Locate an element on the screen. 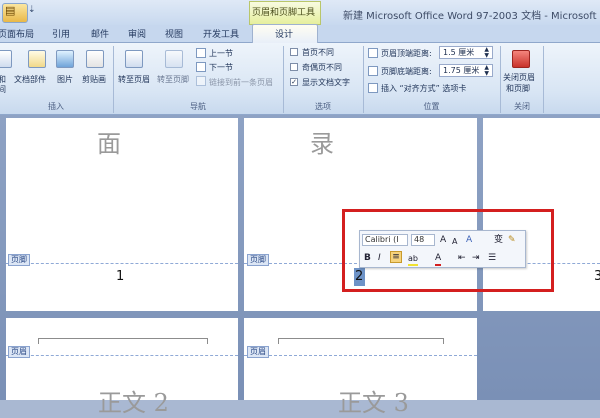 The width and height of the screenshot is (600, 418). footer-bottom-spinner: 1.75 厘米 ▲ ▼ is located at coordinates (466, 70).